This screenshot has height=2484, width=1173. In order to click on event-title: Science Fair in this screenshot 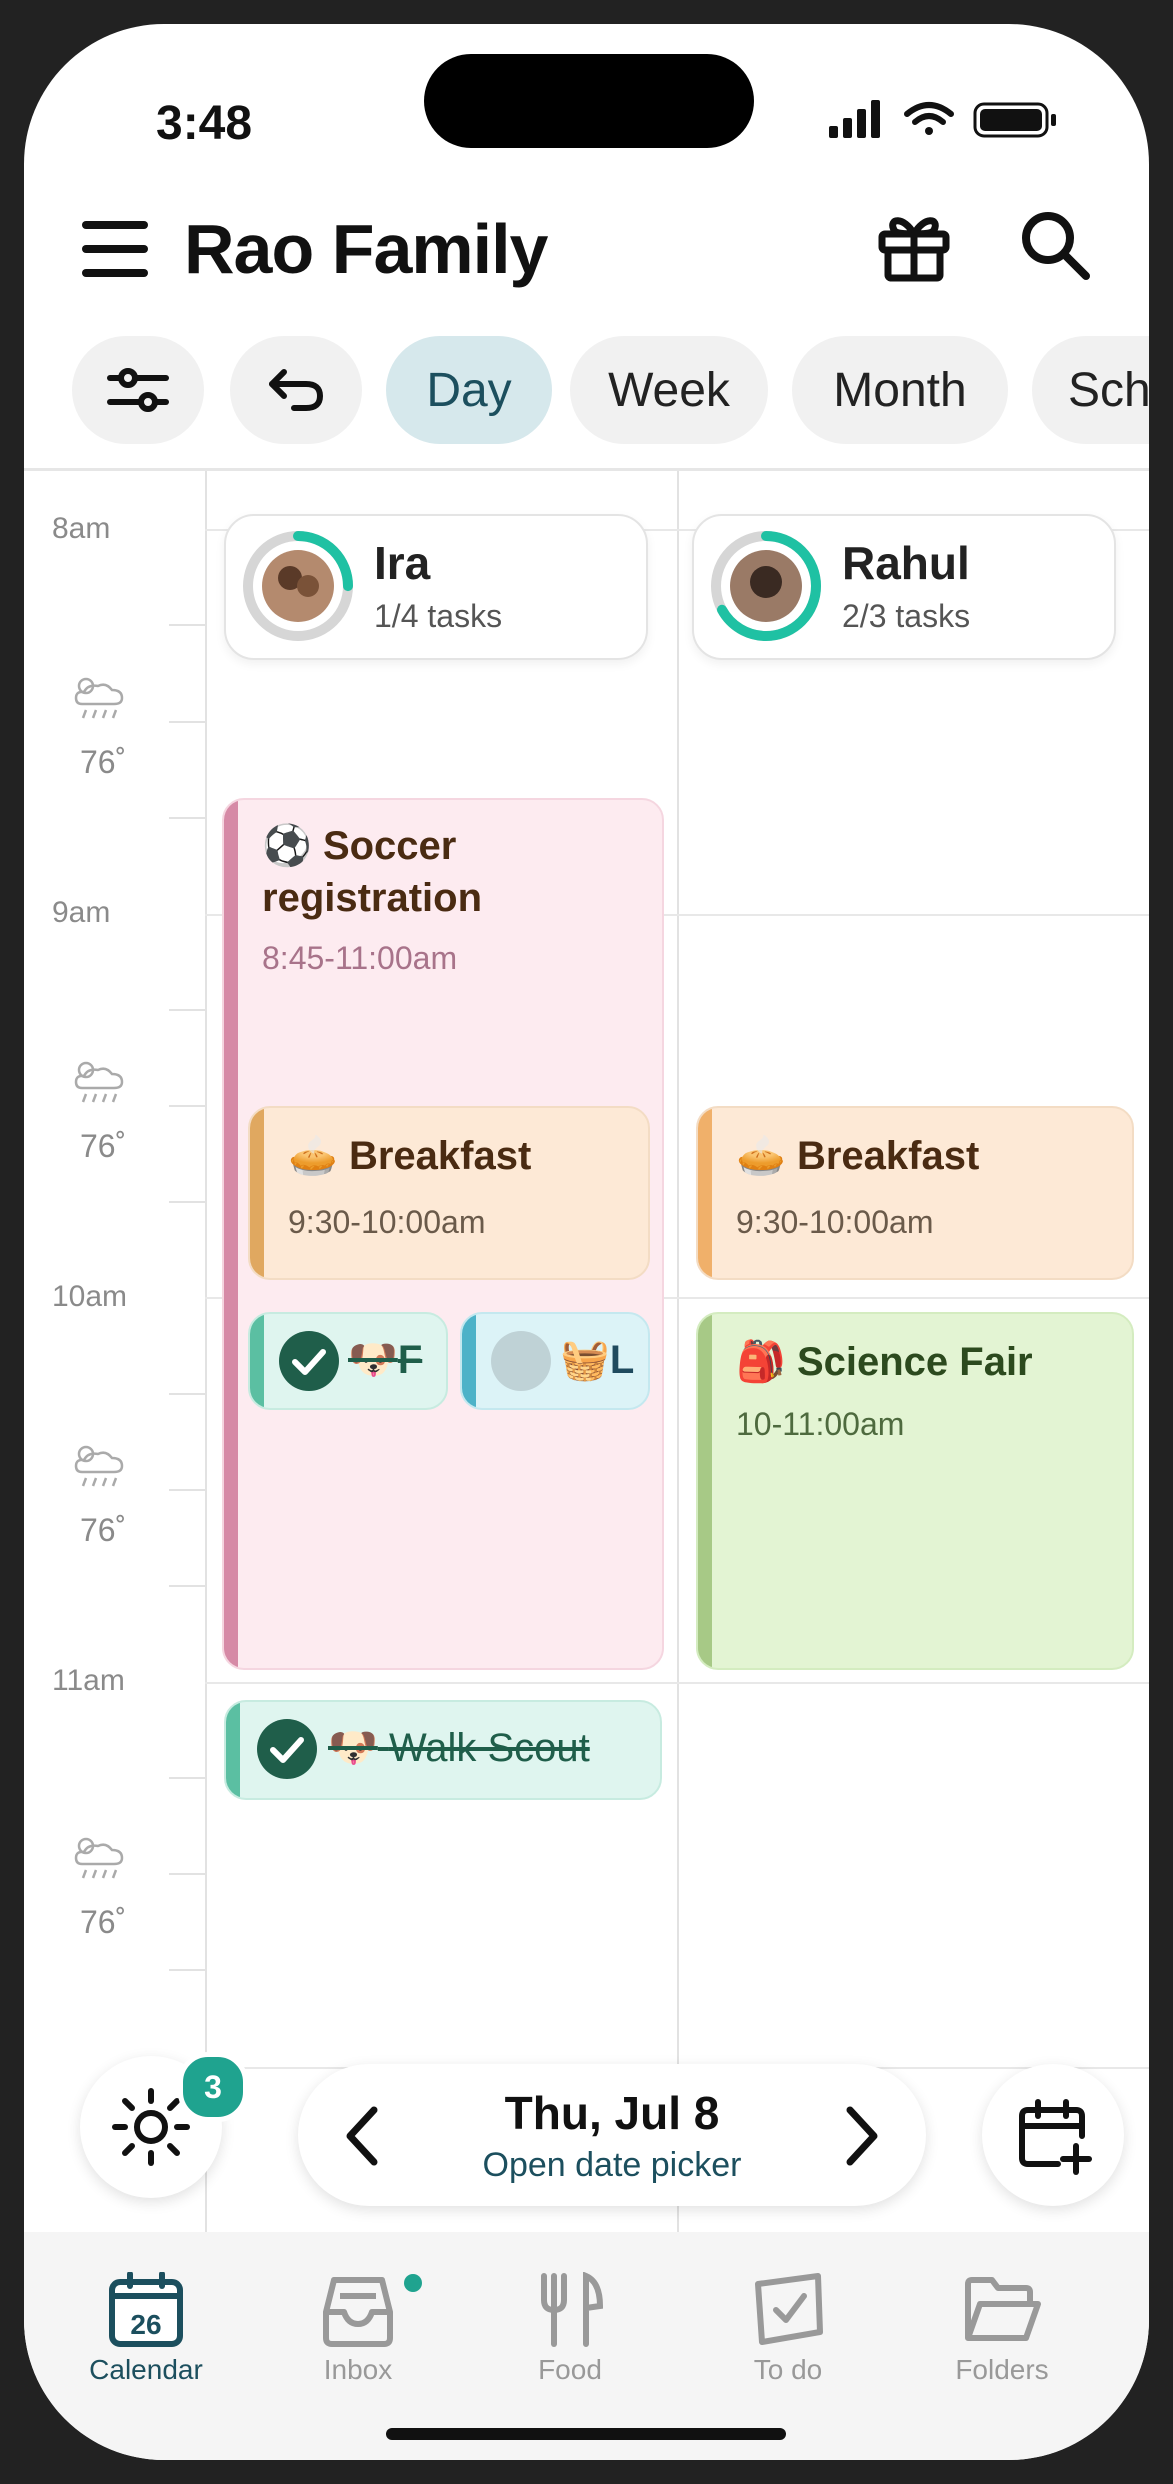, I will do `click(914, 1362)`.